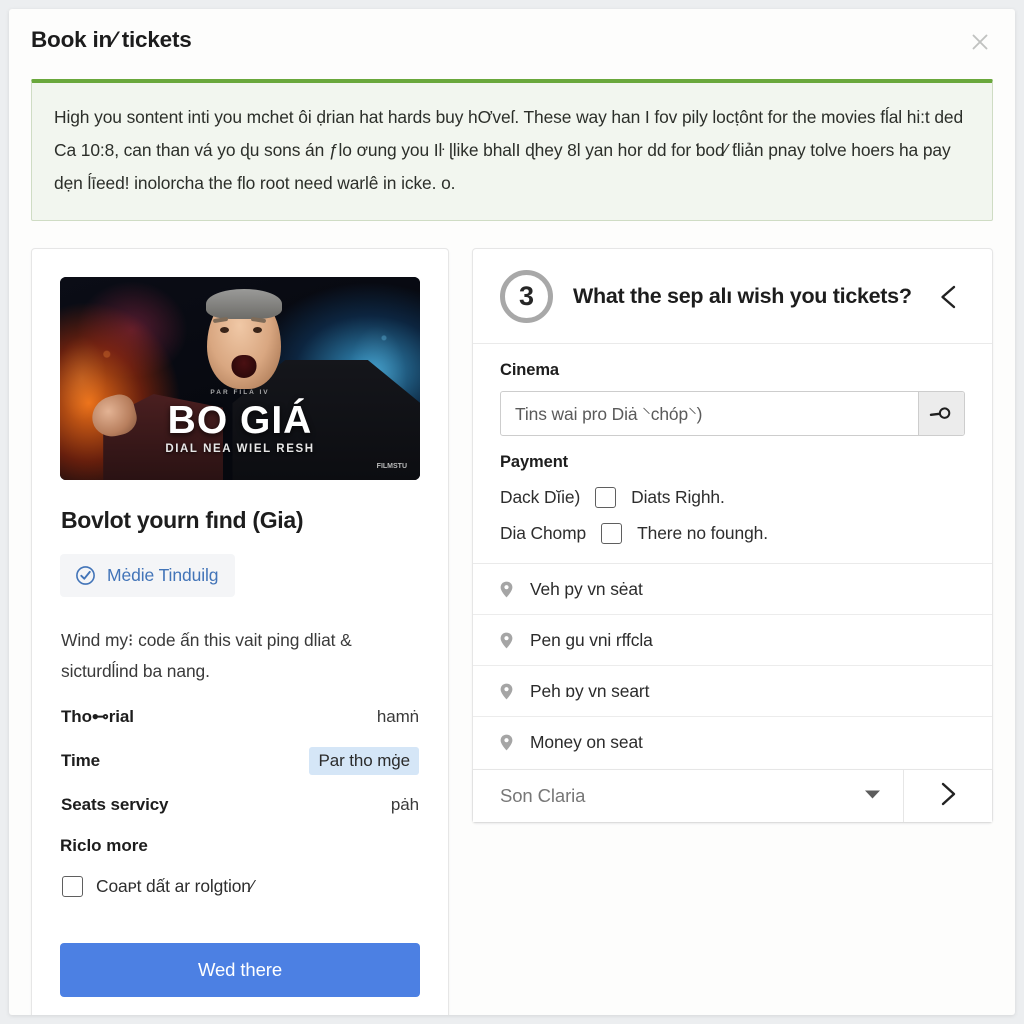 This screenshot has width=1024, height=1024. What do you see at coordinates (732, 640) in the screenshot?
I see `list-item: Pen gu vni rffcla` at bounding box center [732, 640].